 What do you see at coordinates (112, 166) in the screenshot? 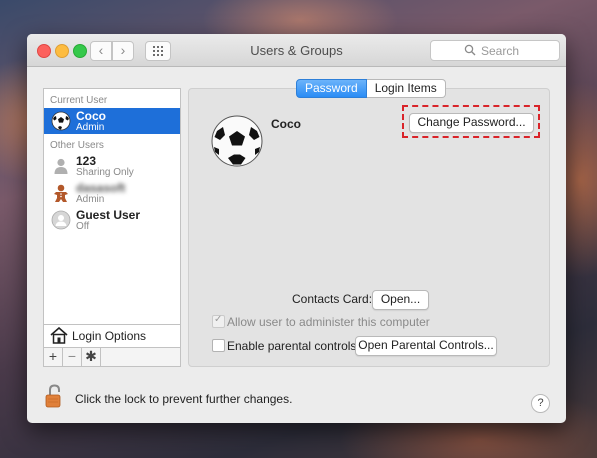
I see `user-item-123: 123 Sharing Only` at bounding box center [112, 166].